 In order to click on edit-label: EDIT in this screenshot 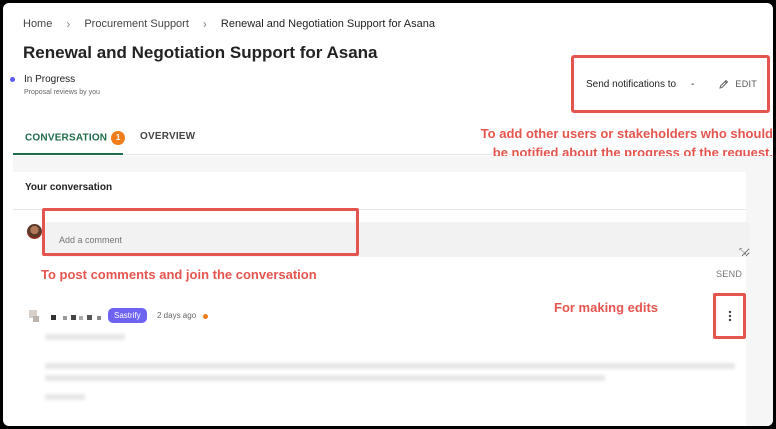, I will do `click(746, 84)`.